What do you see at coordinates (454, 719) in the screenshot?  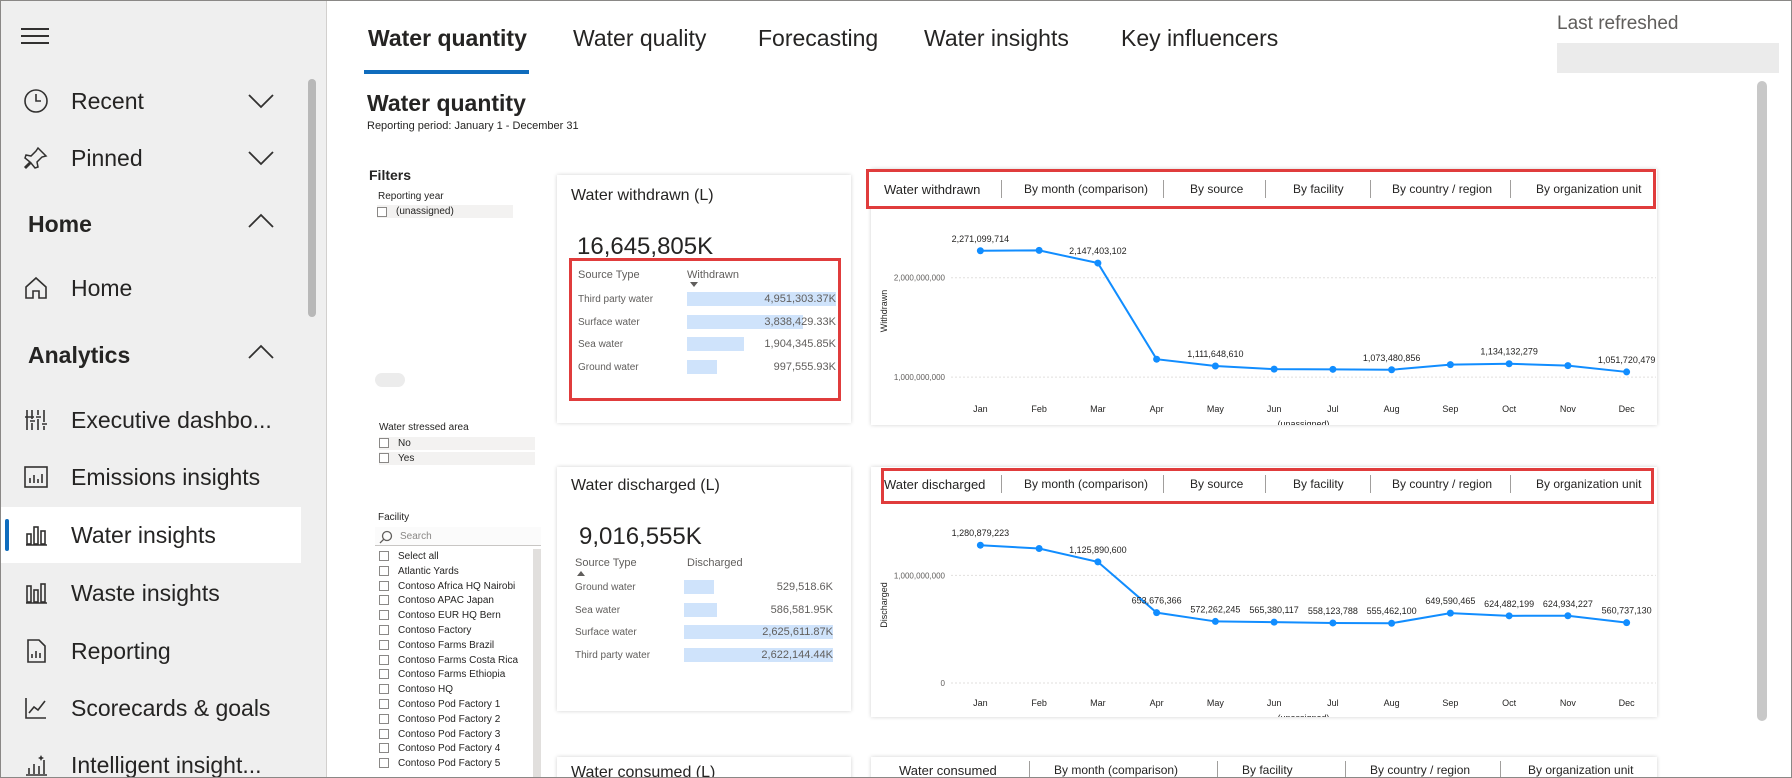 I see `facility-option: Contoso Pod Factory 2` at bounding box center [454, 719].